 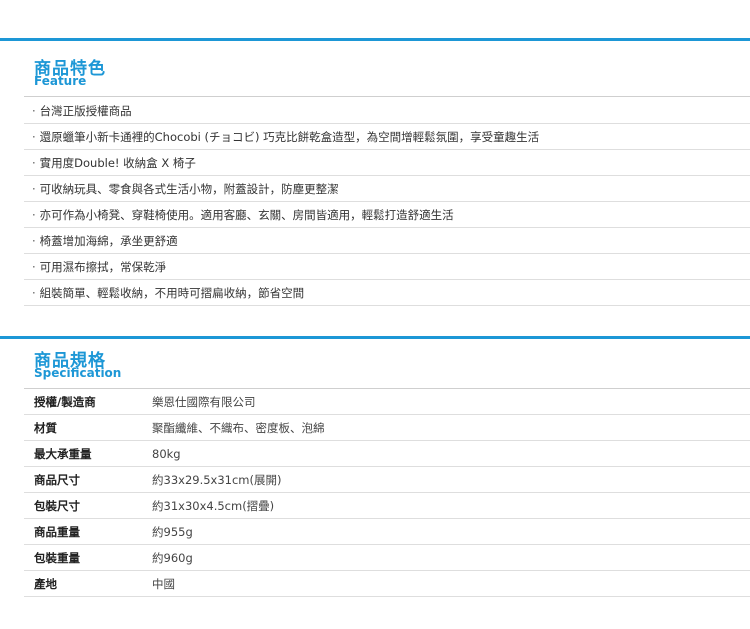 What do you see at coordinates (387, 241) in the screenshot?
I see `list-item: · 椅蓋增加海綿，承坐更舒適` at bounding box center [387, 241].